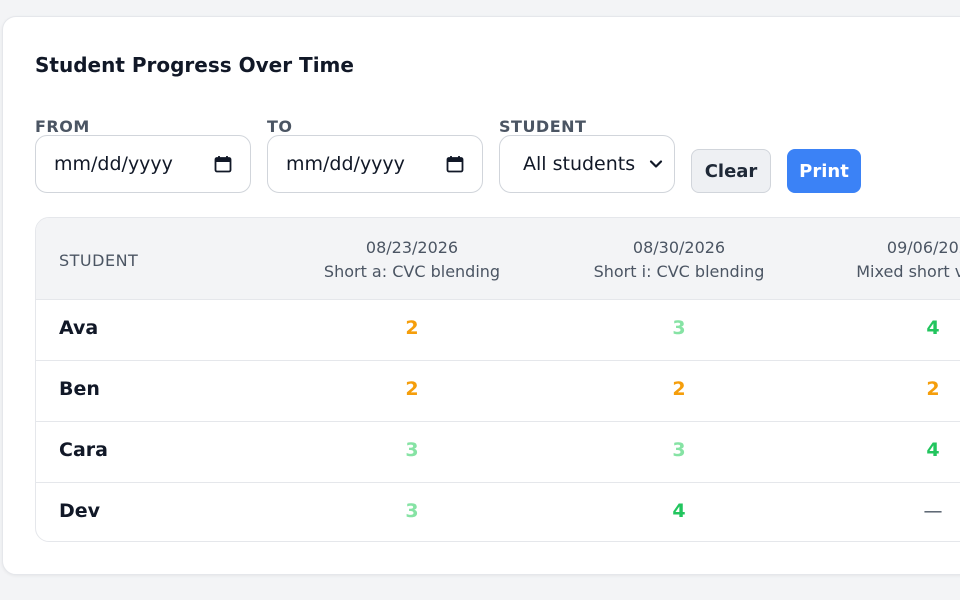 The width and height of the screenshot is (960, 600). I want to click on column-date: 08/23/2026, so click(412, 247).